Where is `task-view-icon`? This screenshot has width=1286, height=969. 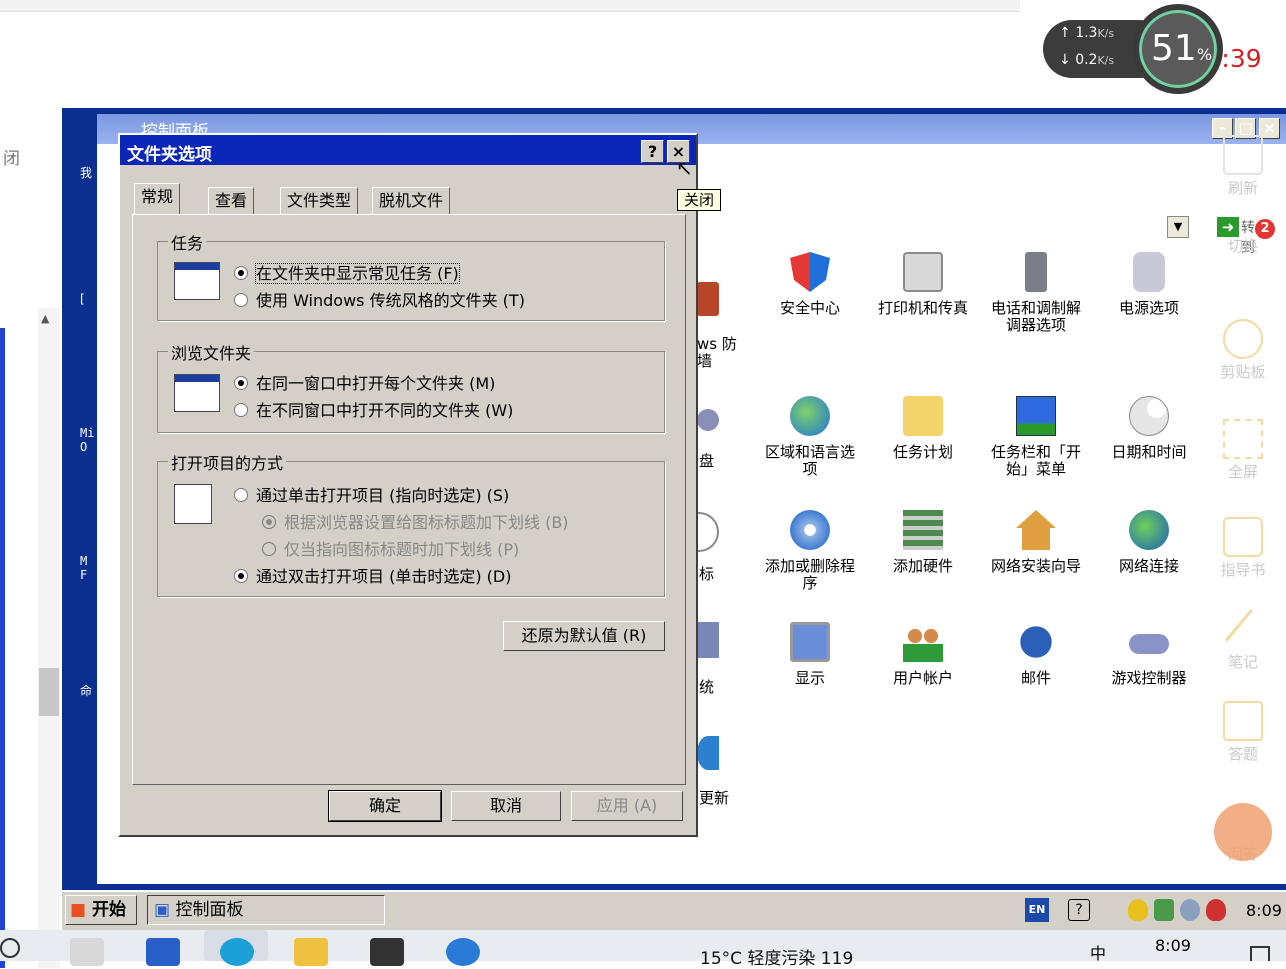
task-view-icon is located at coordinates (87, 952).